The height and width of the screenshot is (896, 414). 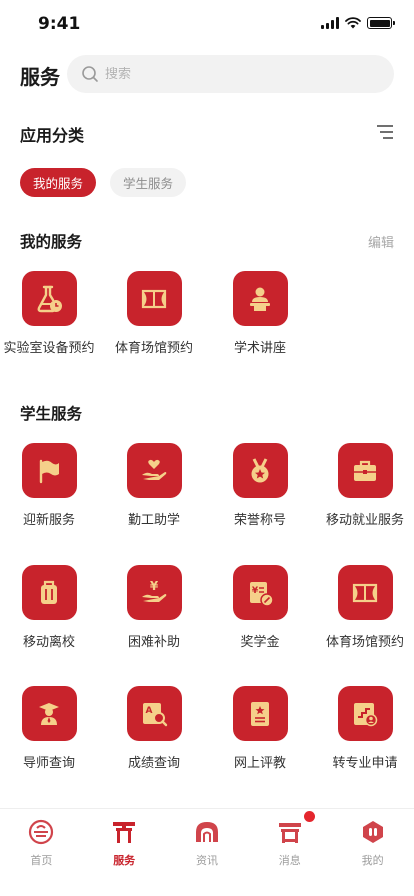 I want to click on service-label: 实验室设备预约, so click(x=49, y=348).